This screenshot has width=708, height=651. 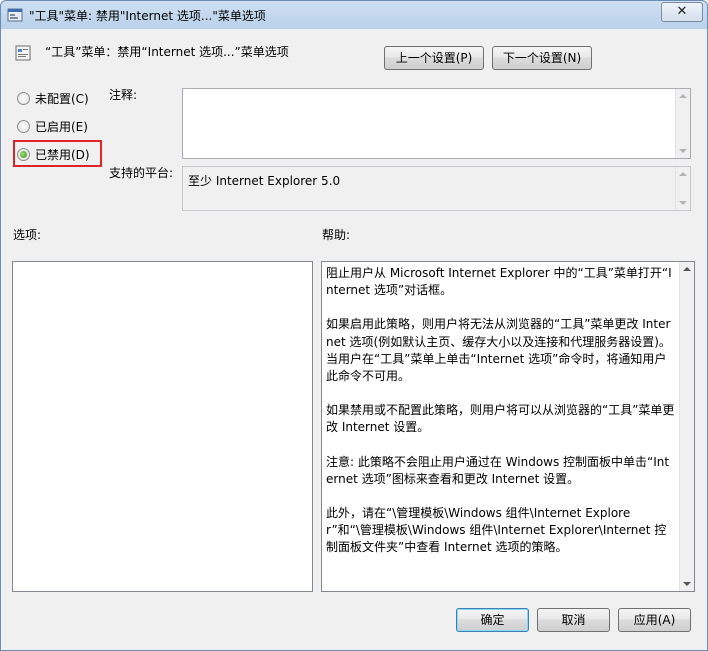 What do you see at coordinates (542, 58) in the screenshot?
I see `next-setting-button: 下一个设置(N)` at bounding box center [542, 58].